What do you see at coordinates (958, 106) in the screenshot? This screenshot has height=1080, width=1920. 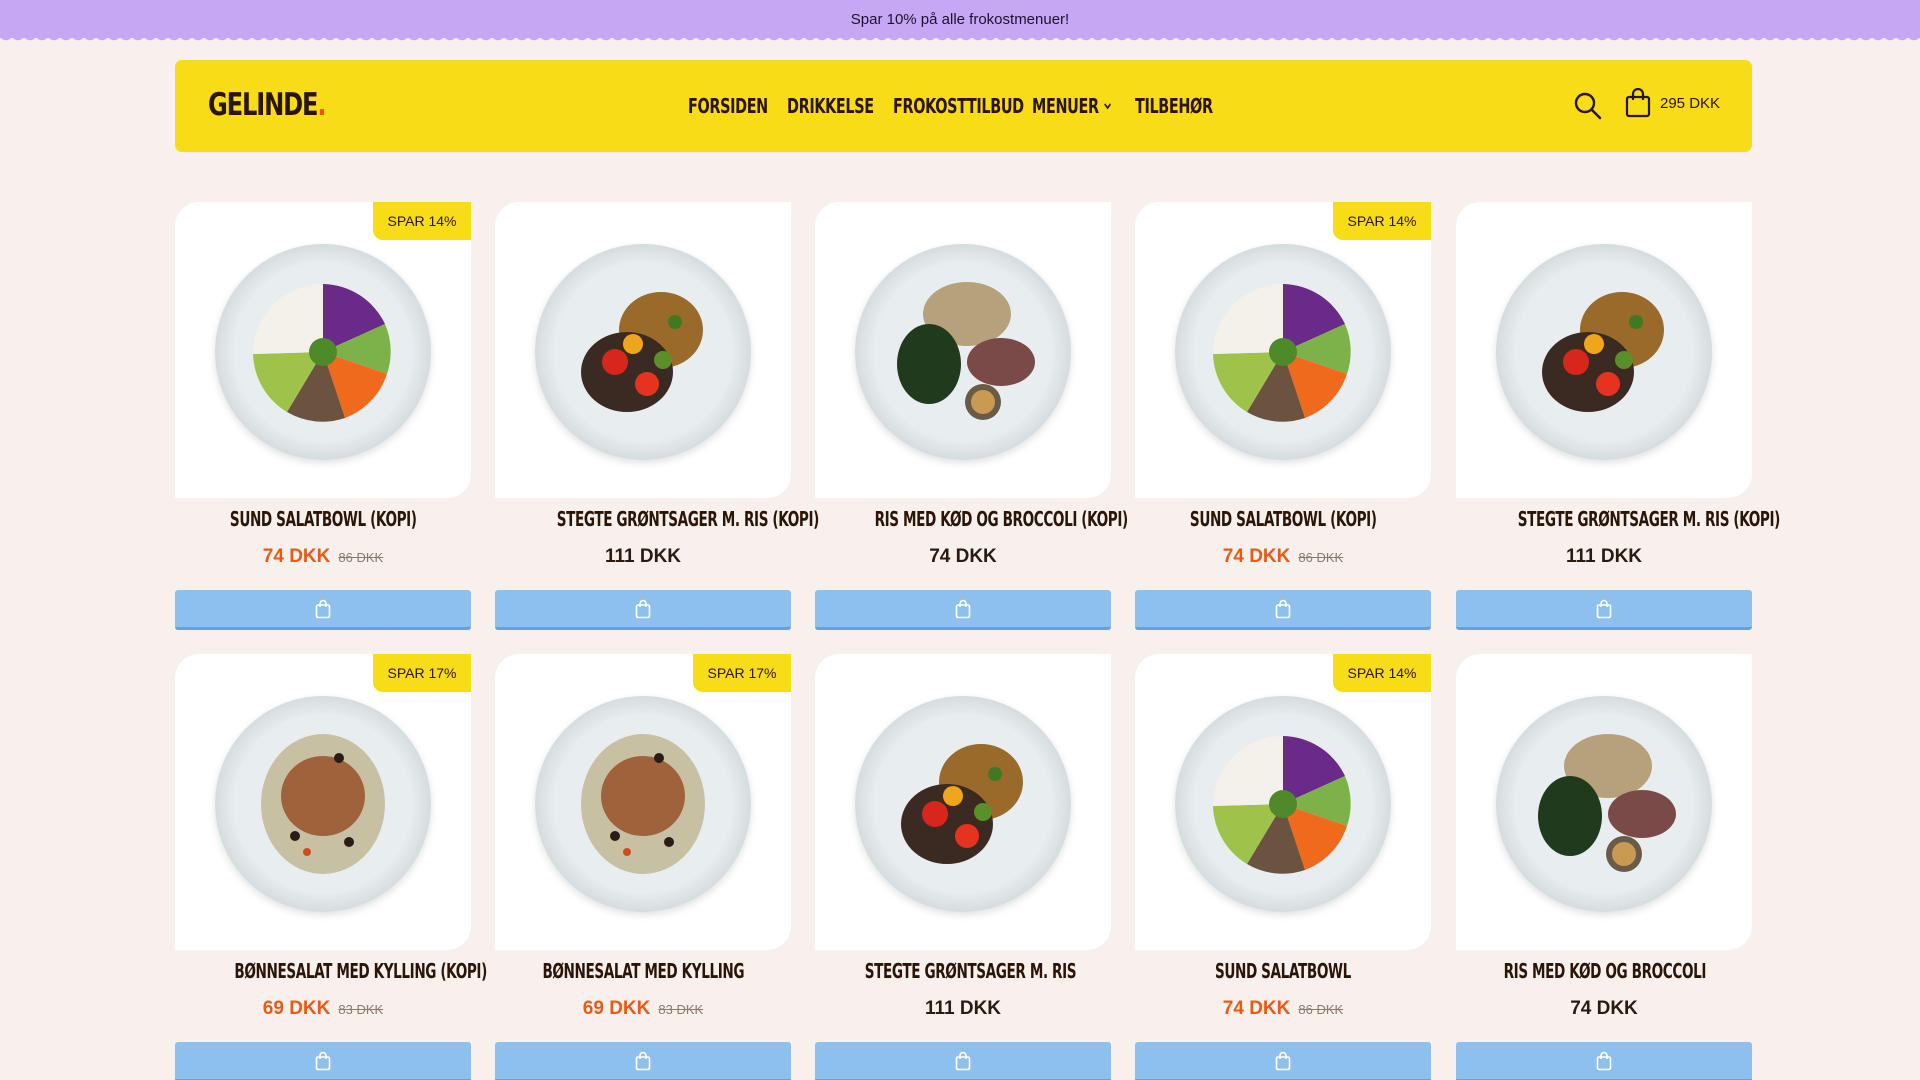 I see `nav-label: FROKOSTTILBUD` at bounding box center [958, 106].